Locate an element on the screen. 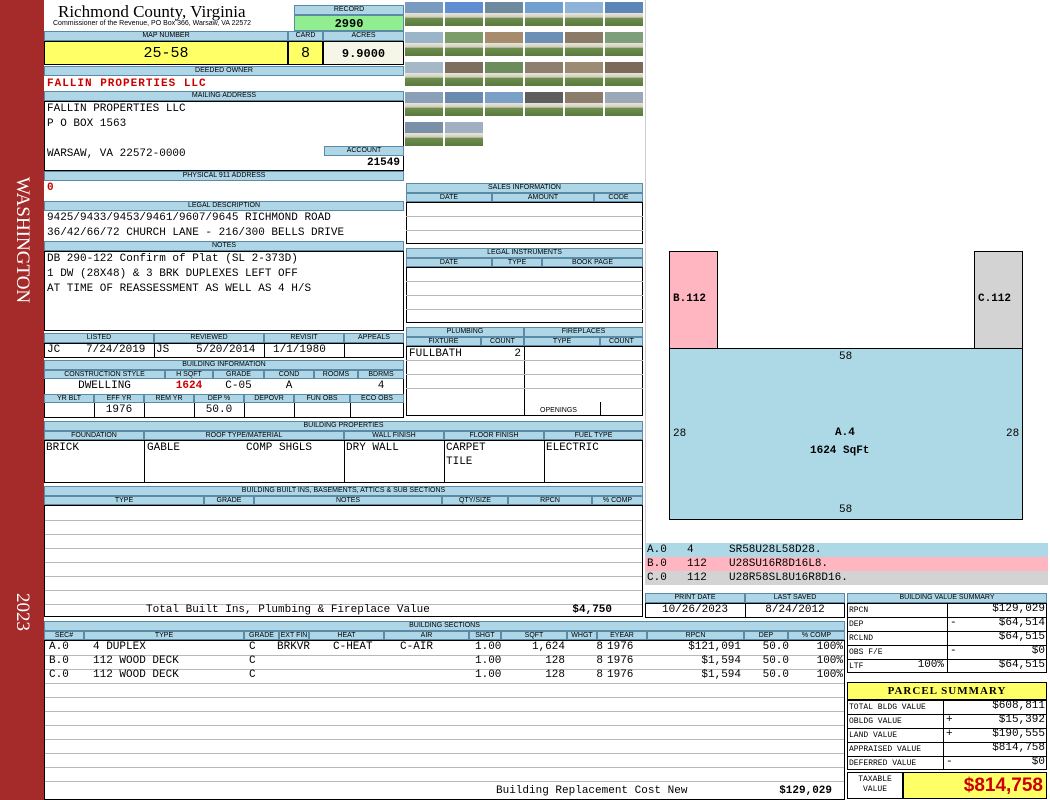 This screenshot has height=800, width=1050. last-saved-header: LAST SAVED is located at coordinates (795, 598).